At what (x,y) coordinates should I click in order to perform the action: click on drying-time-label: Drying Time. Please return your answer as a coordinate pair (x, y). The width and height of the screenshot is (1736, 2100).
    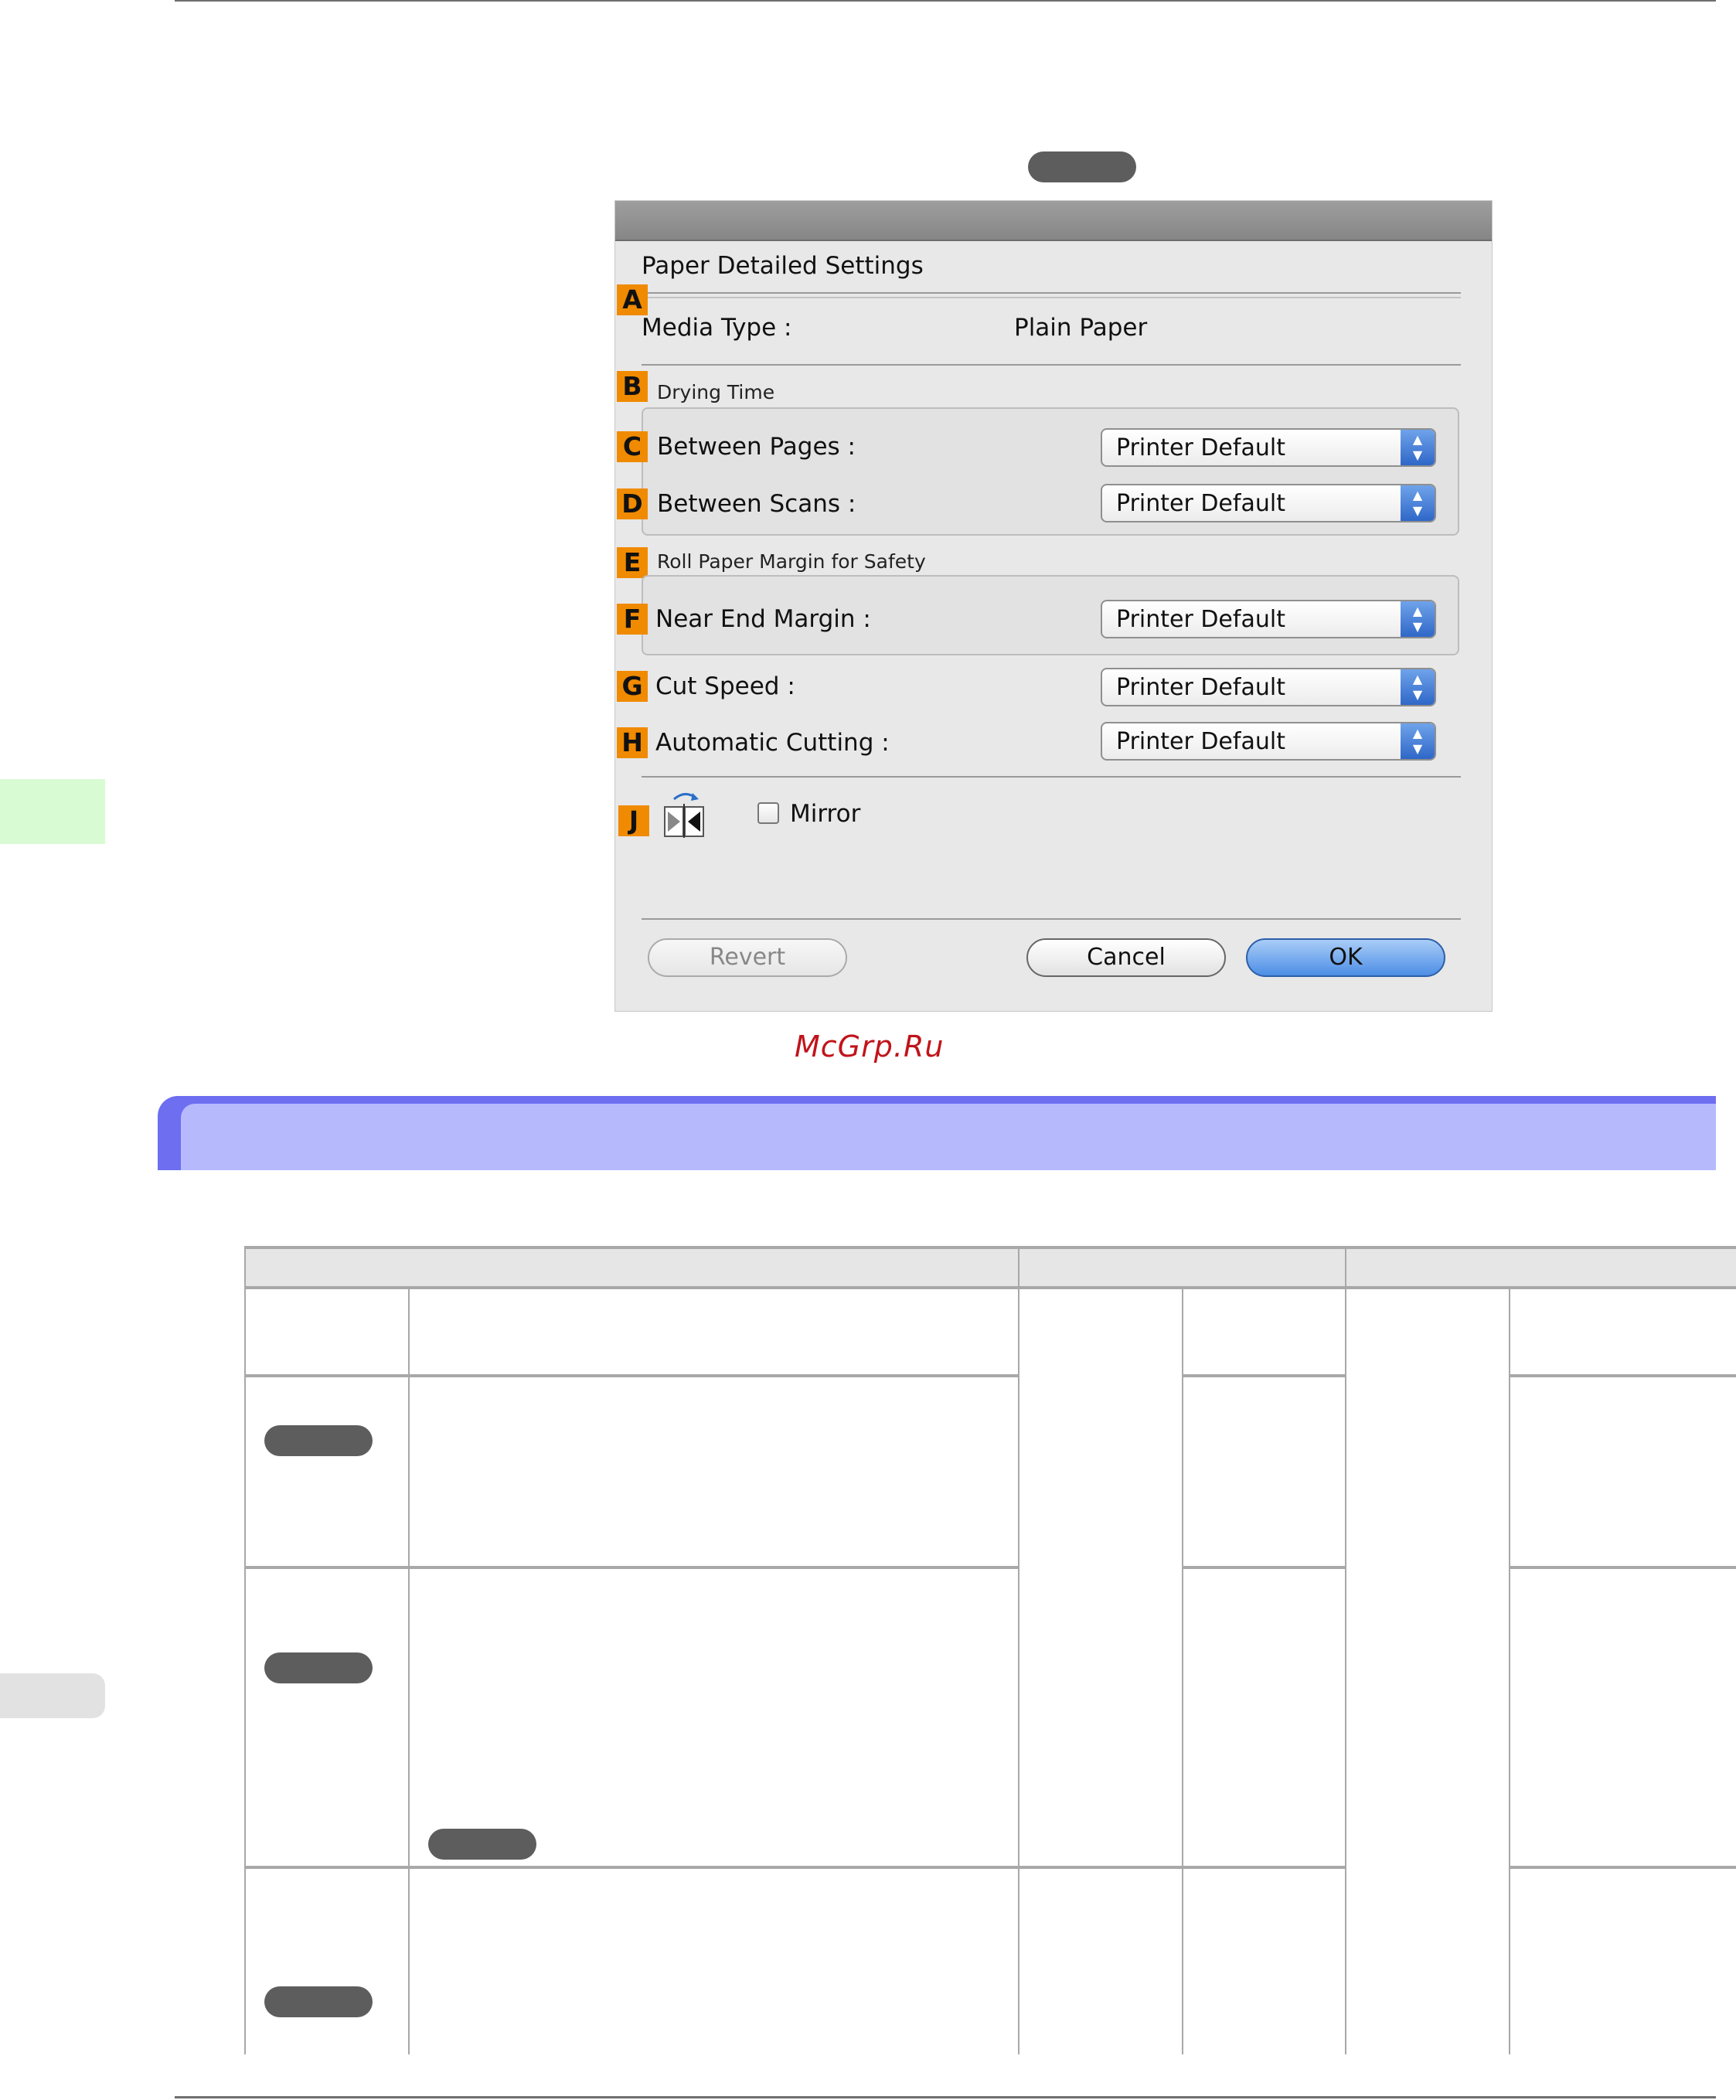
    Looking at the image, I should click on (716, 392).